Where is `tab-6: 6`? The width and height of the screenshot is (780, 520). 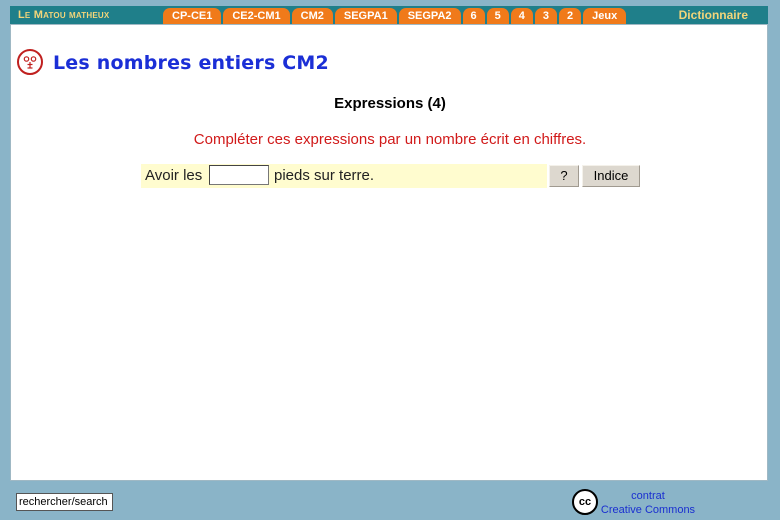 tab-6: 6 is located at coordinates (473, 16).